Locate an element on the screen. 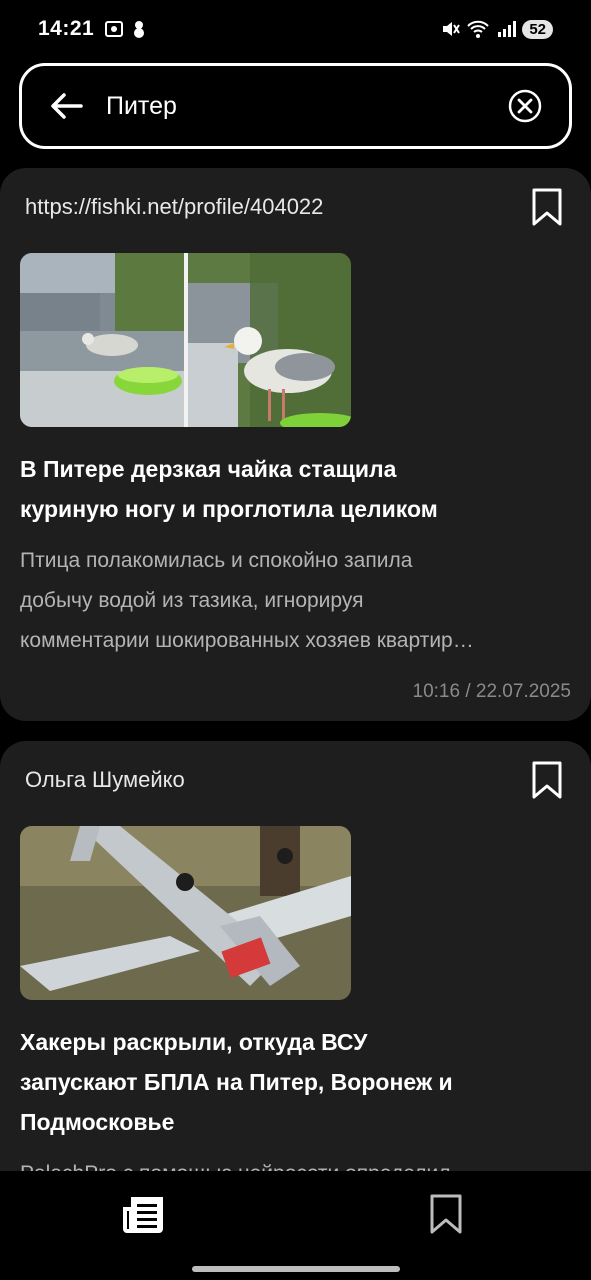 The image size is (591, 1280). article-title-line: запускают БПЛА на Питер, Воронеж и is located at coordinates (236, 1082).